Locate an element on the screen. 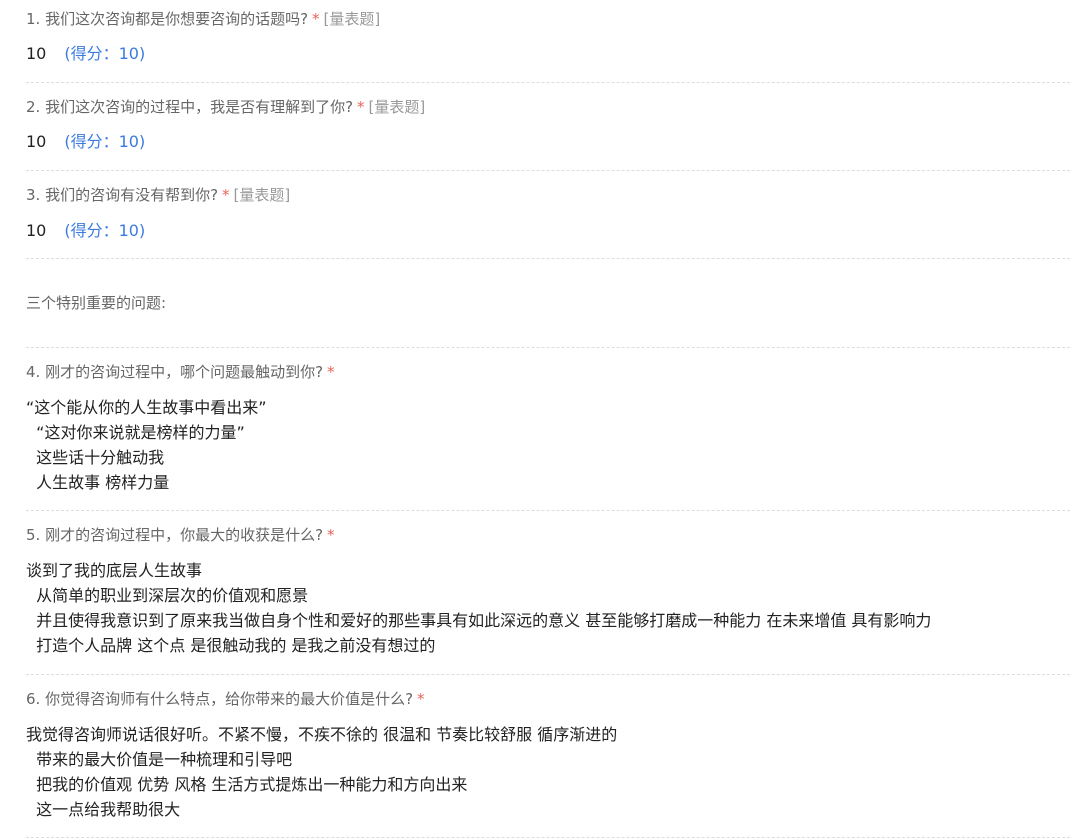  section-block: 三个特别重要的问题: is located at coordinates (548, 303).